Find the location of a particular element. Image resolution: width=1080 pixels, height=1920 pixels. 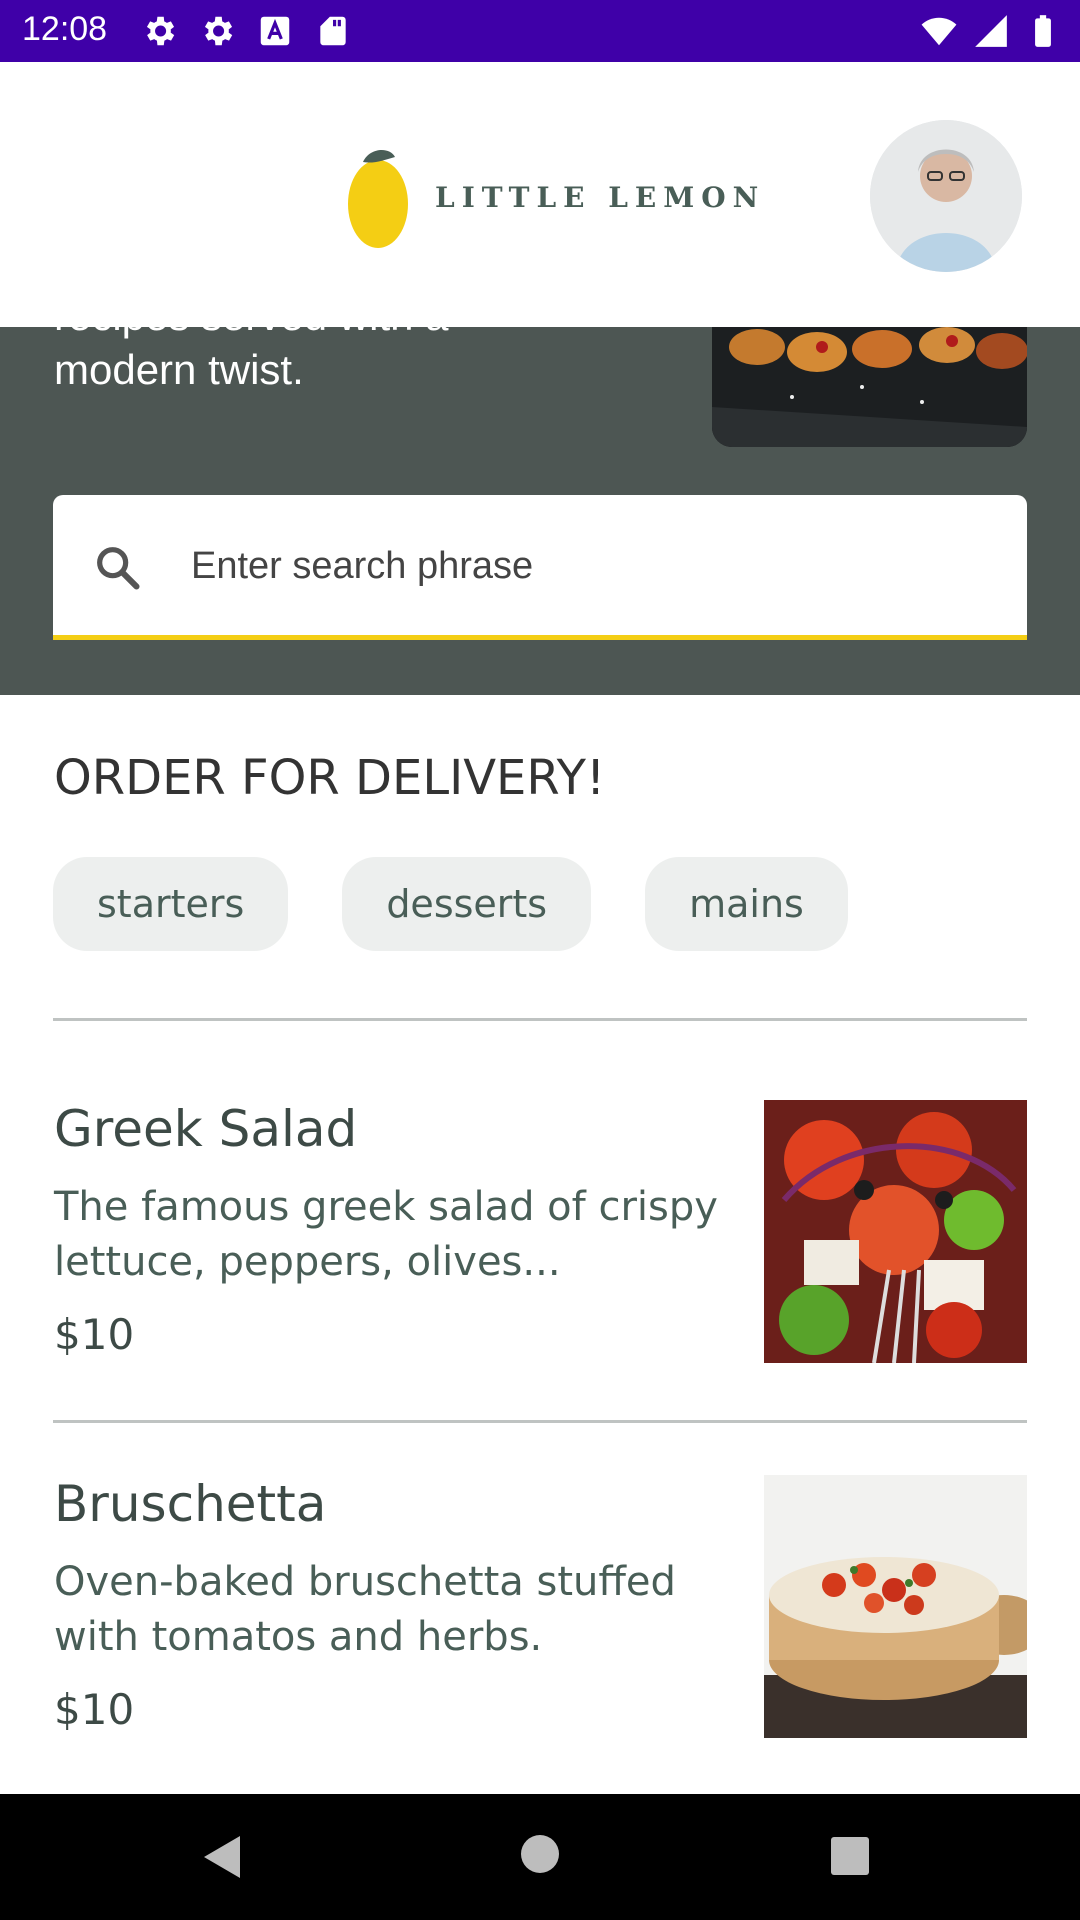

hero-line-2: modern twist. is located at coordinates (179, 369).